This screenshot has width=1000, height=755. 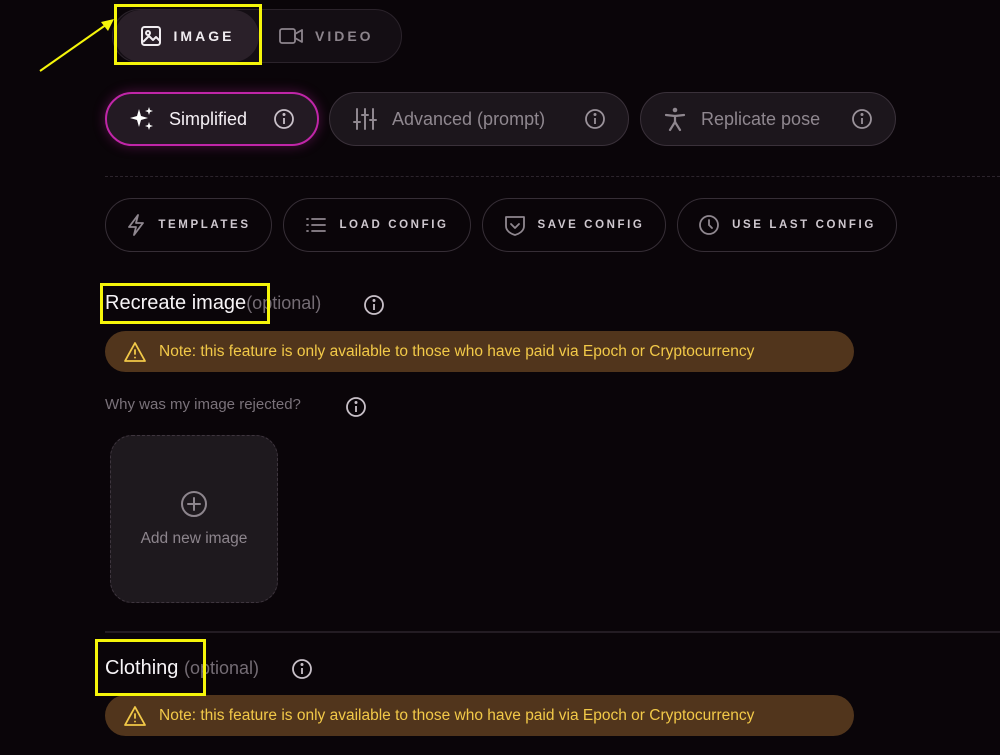 What do you see at coordinates (591, 225) in the screenshot?
I see `save-config-label: SAVE CONFIG` at bounding box center [591, 225].